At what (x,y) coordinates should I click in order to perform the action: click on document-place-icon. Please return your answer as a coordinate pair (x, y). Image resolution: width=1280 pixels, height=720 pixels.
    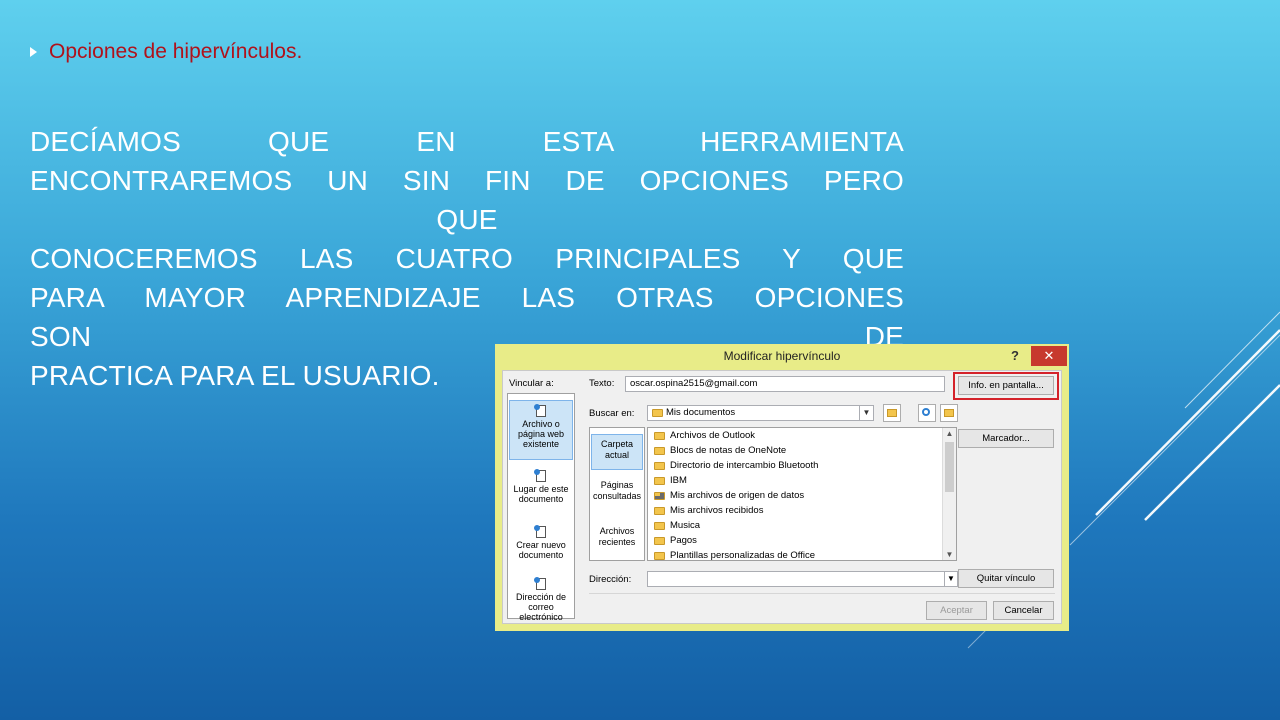
    Looking at the image, I should click on (540, 475).